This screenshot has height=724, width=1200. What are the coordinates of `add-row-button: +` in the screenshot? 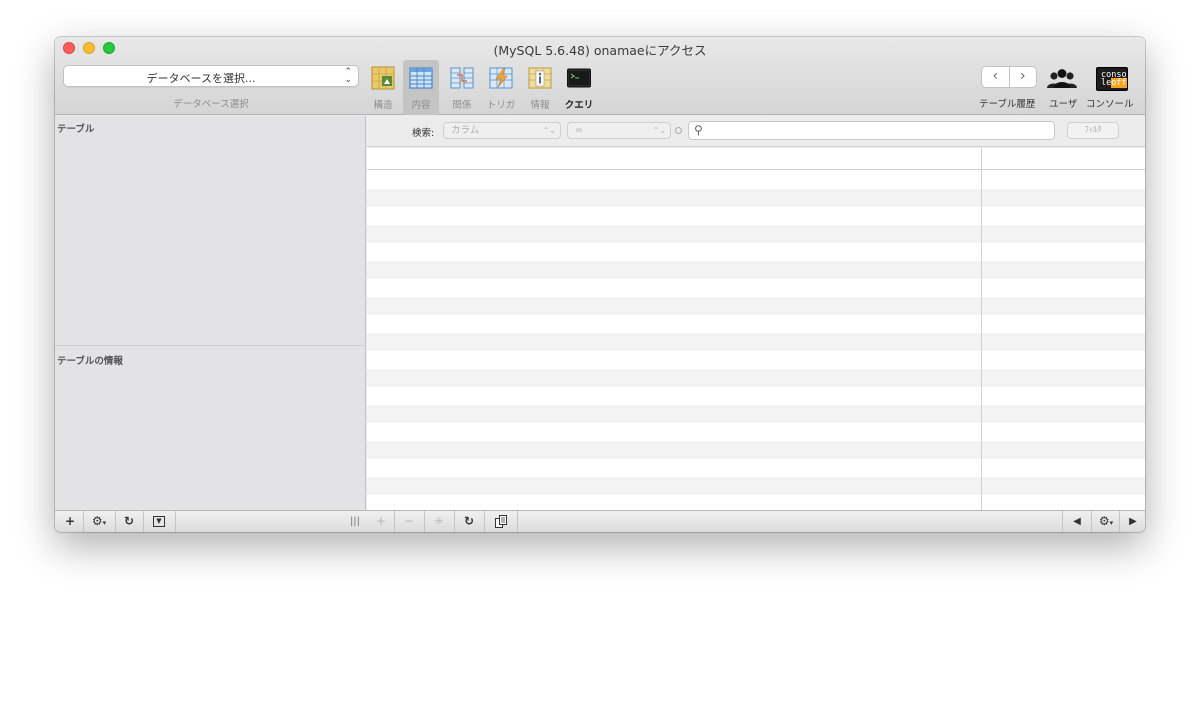 It's located at (381, 521).